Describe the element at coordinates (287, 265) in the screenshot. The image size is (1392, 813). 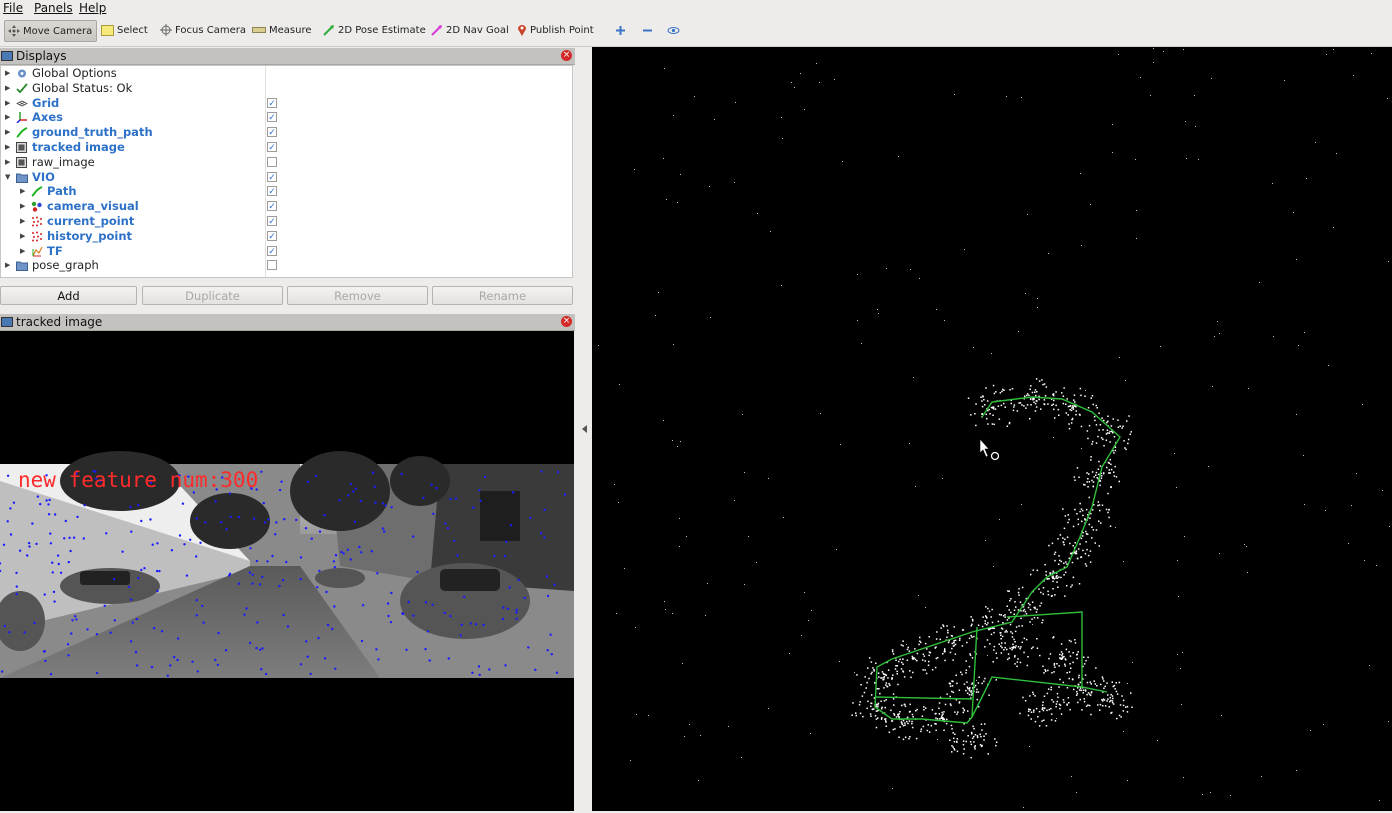
I see `display-row-pose-graph: ▶ pose_graph` at that location.